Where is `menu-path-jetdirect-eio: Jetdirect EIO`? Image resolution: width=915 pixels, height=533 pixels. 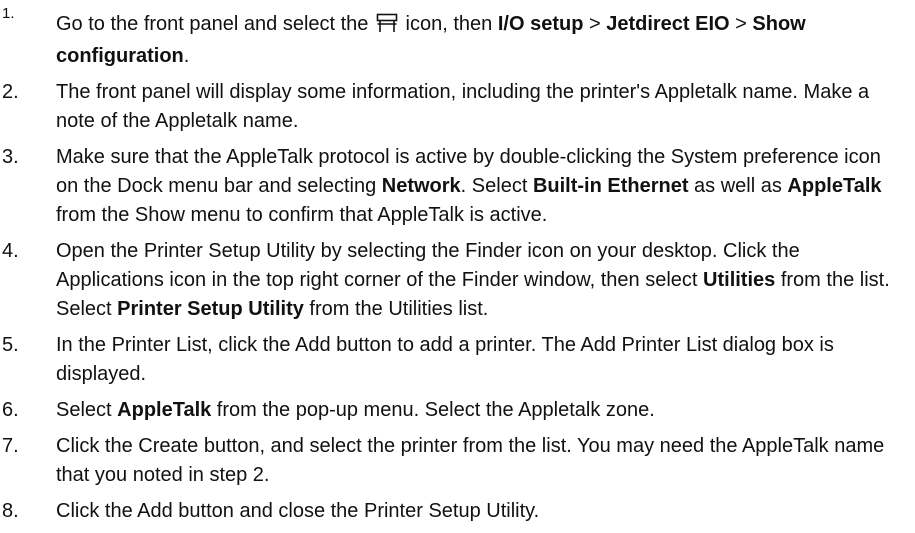
menu-path-jetdirect-eio: Jetdirect EIO is located at coordinates (668, 24).